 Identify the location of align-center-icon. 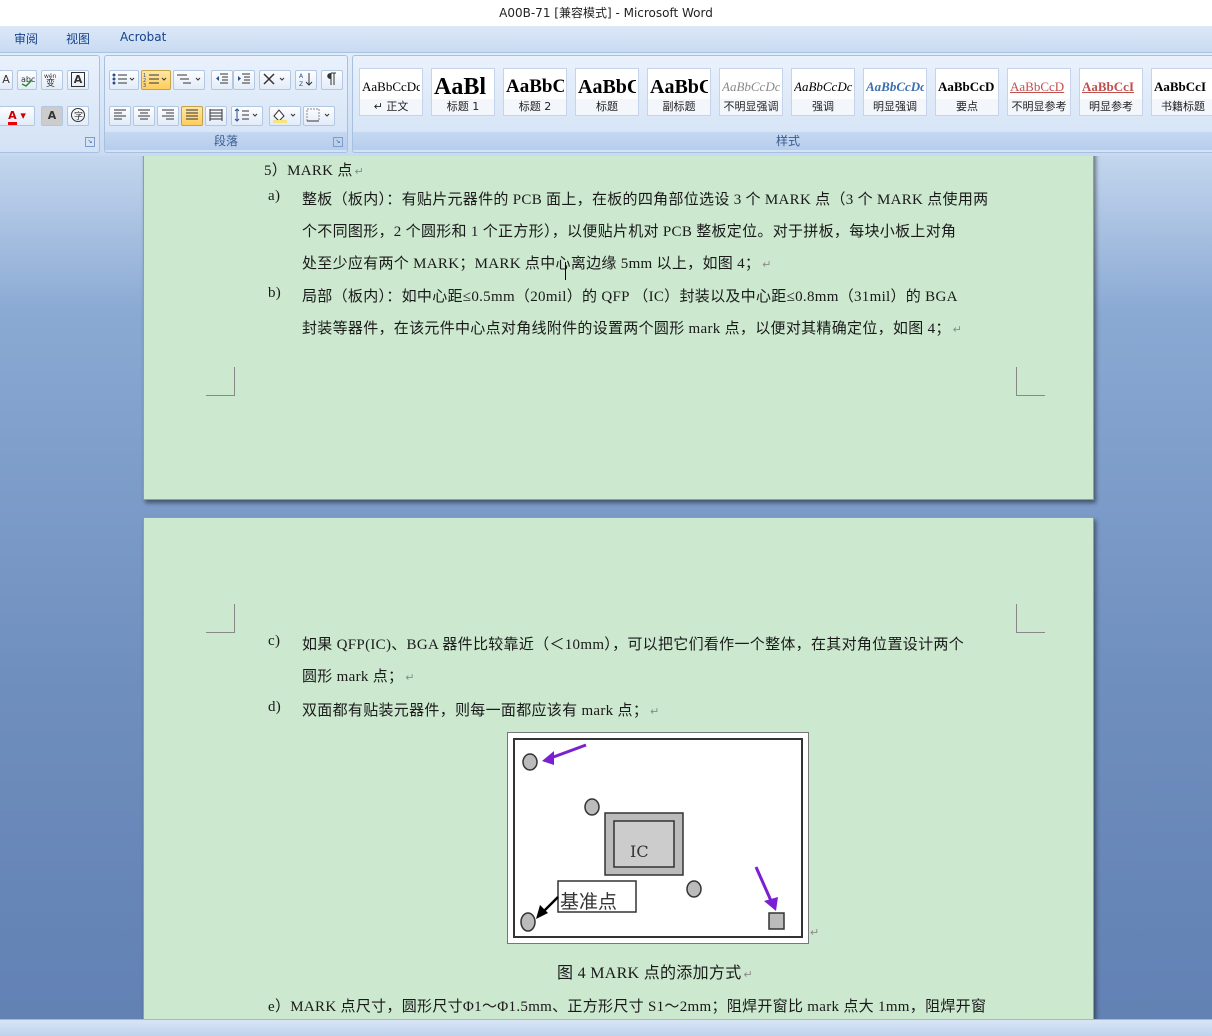
(144, 116).